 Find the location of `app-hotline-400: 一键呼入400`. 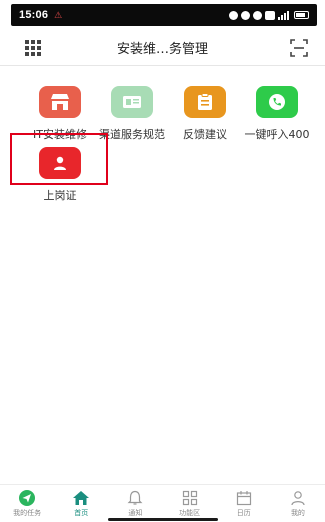

app-hotline-400: 一键呼入400 is located at coordinates (277, 114).